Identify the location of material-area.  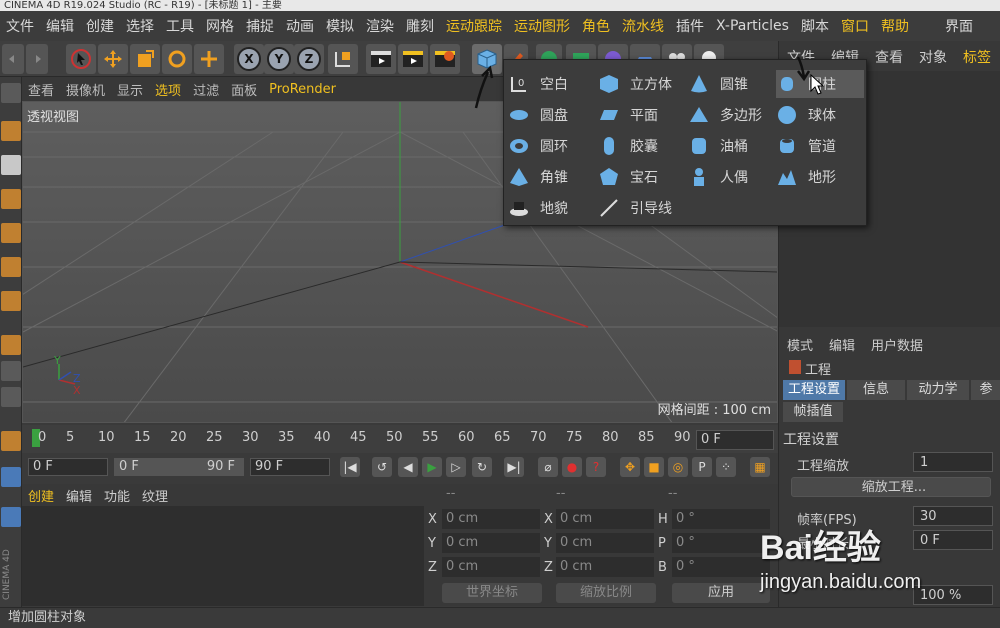
(223, 556).